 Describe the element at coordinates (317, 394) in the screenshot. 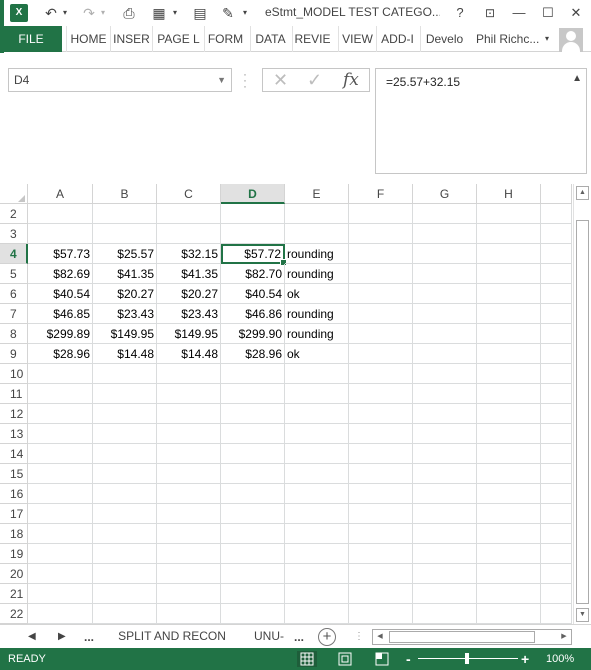

I see `cell-e11` at that location.